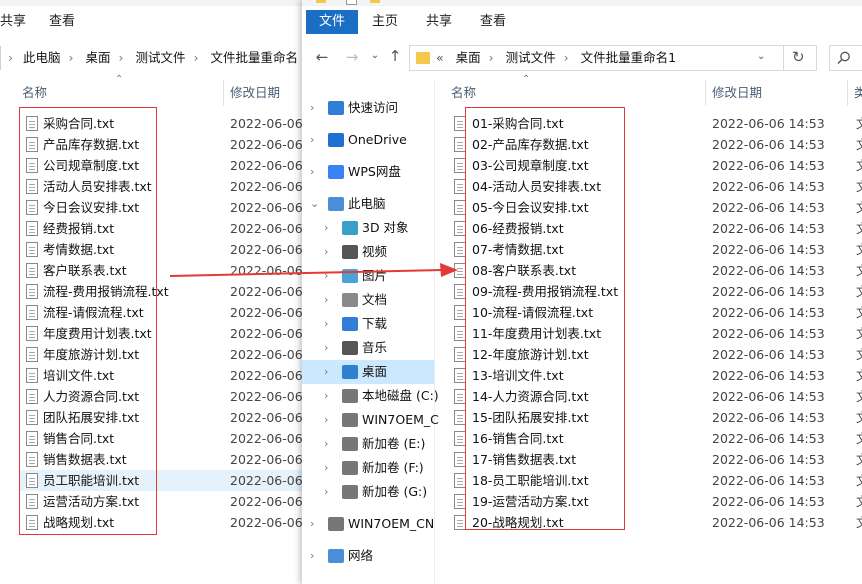 The height and width of the screenshot is (584, 862). What do you see at coordinates (306, 273) in the screenshot?
I see `arrow-line` at bounding box center [306, 273].